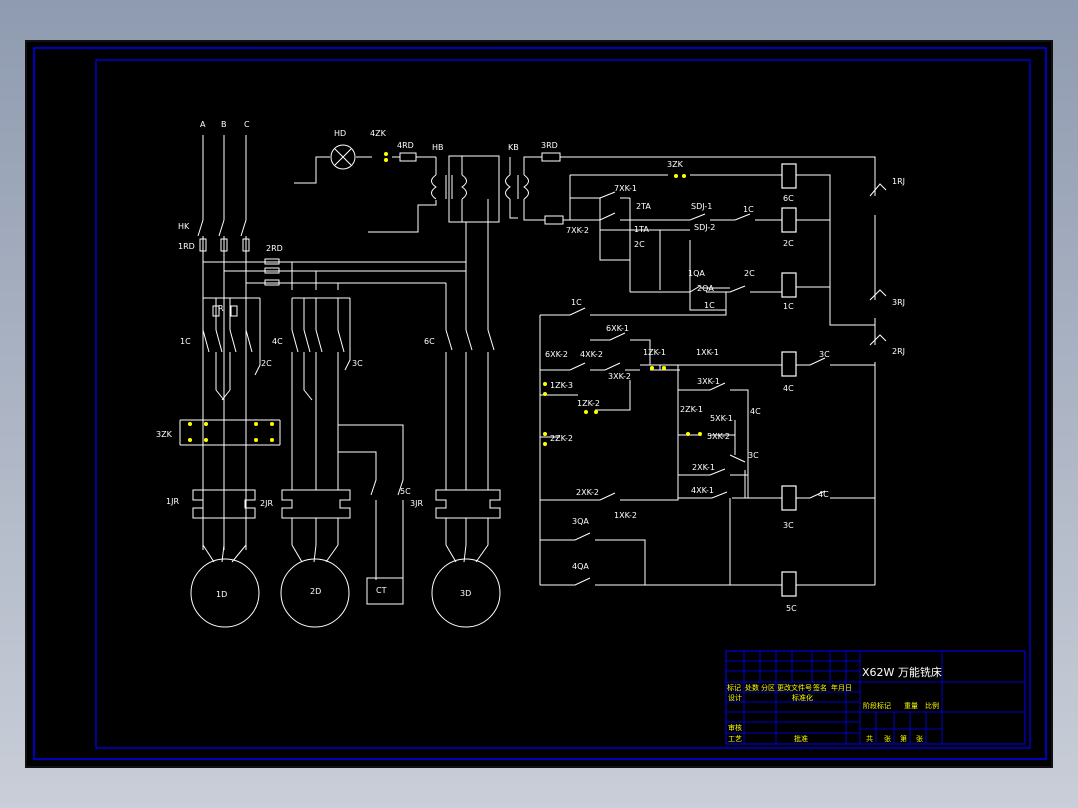 The width and height of the screenshot is (1078, 808). Describe the element at coordinates (735, 739) in the screenshot. I see `left-label-process: 工艺` at that location.